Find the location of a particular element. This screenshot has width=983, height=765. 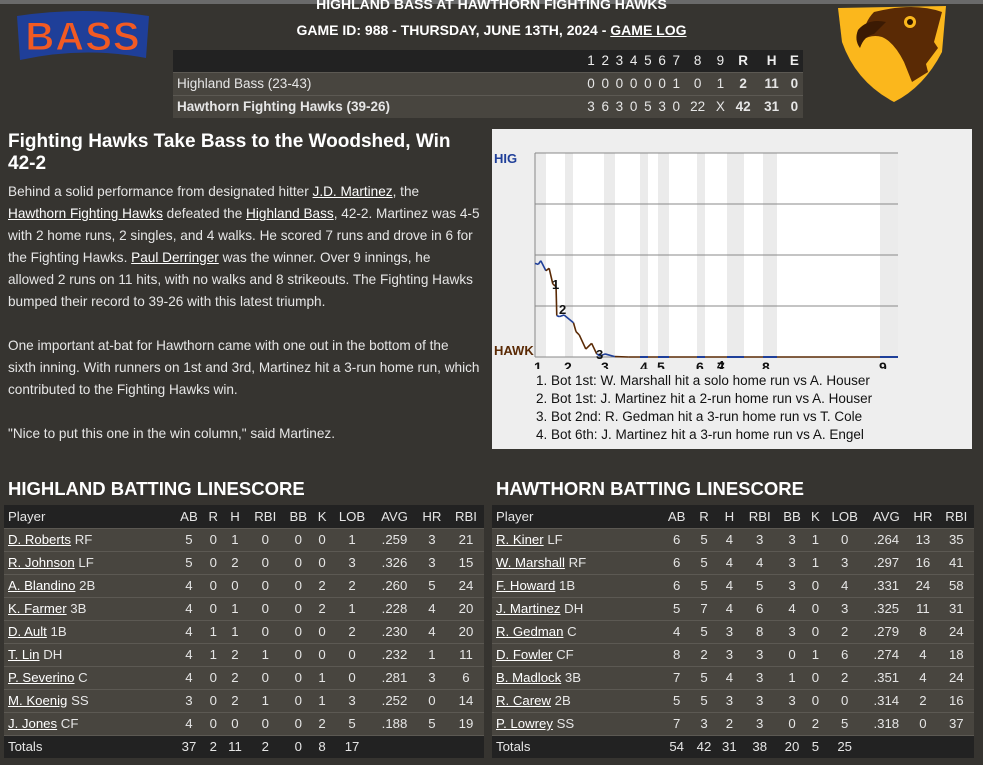

player-cell: B. Madlock 3B is located at coordinates (577, 677).